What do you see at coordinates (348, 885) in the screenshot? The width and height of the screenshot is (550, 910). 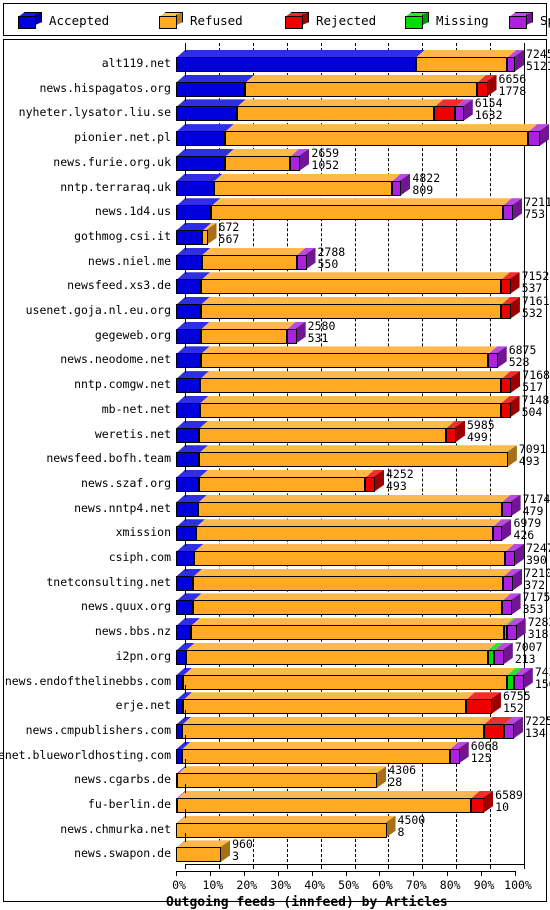 I see `x-tick-label: 50%` at bounding box center [348, 885].